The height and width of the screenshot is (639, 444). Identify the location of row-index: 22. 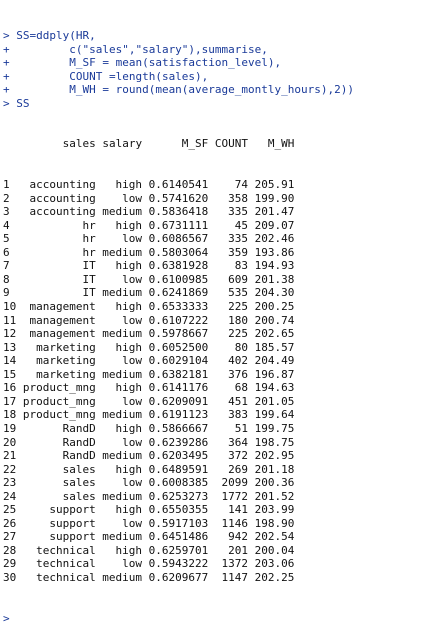
(10, 469).